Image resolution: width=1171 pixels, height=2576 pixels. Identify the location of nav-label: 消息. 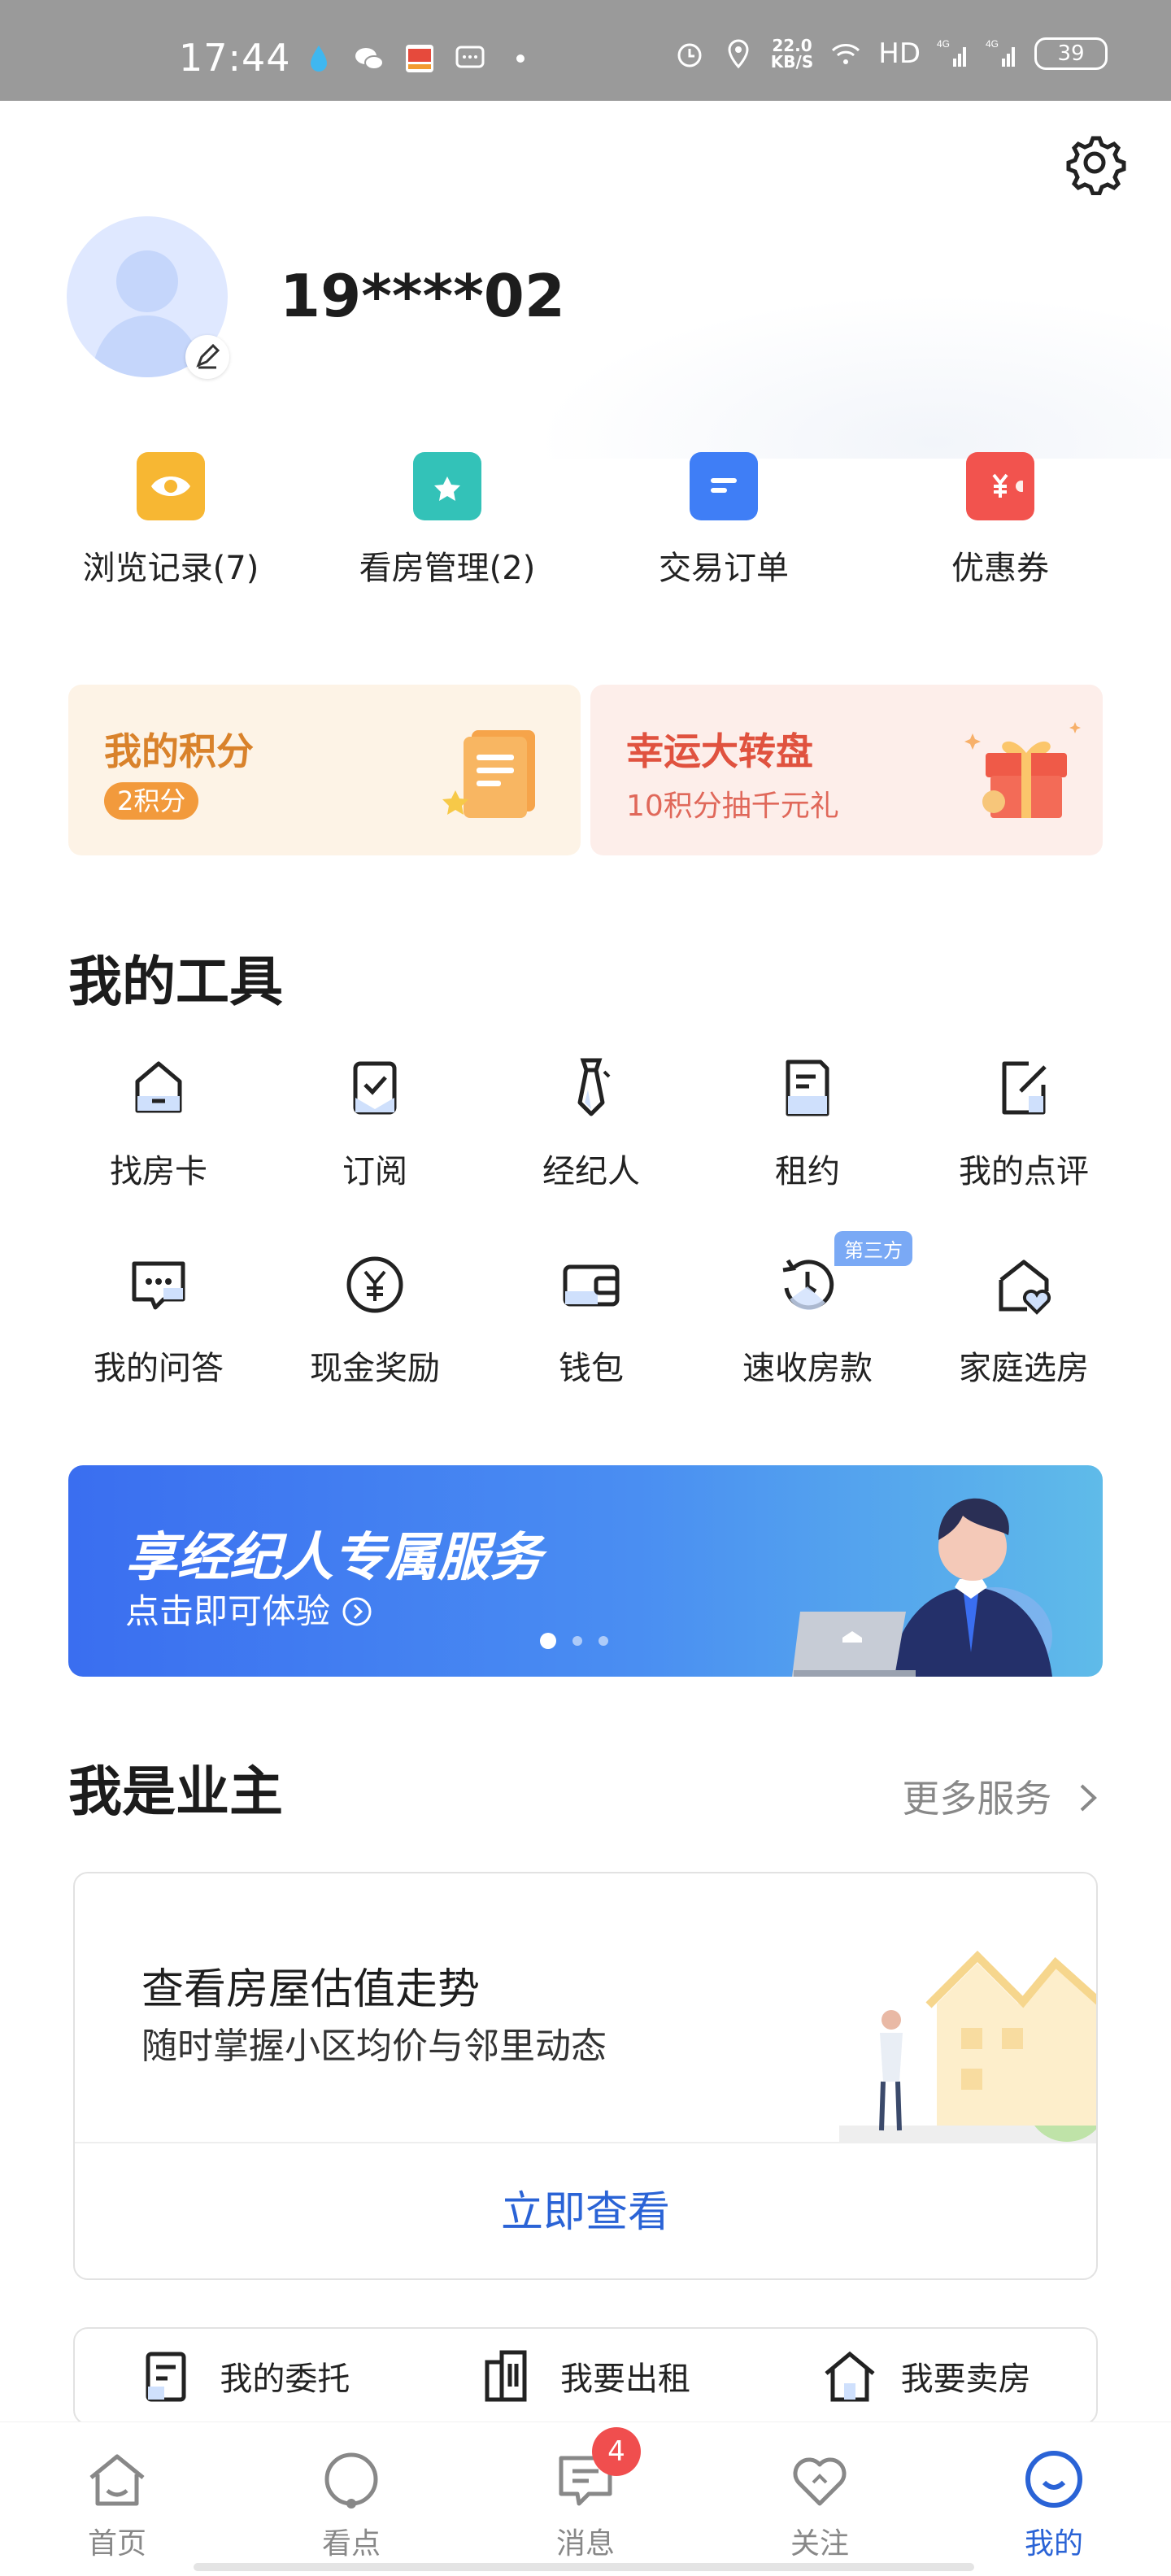
(585, 2544).